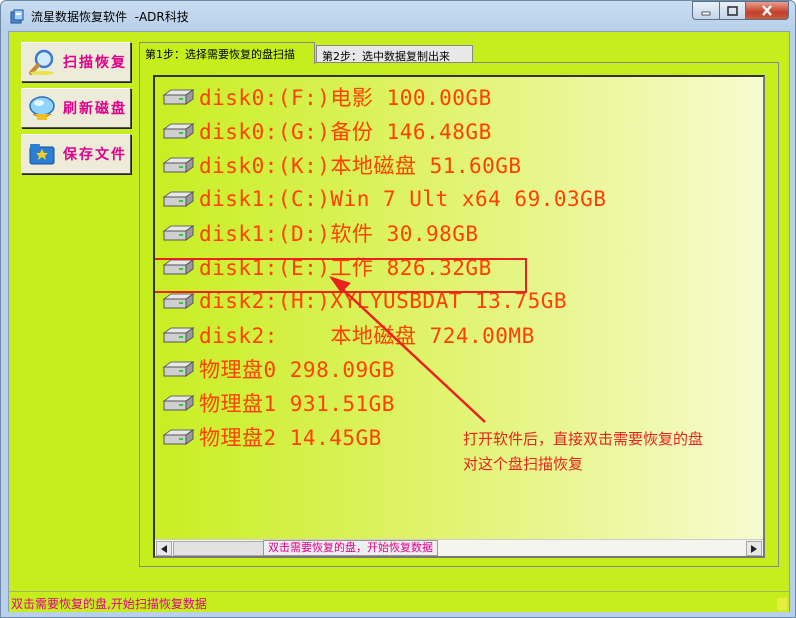 The image size is (796, 618). Describe the element at coordinates (360, 166) in the screenshot. I see `disk-label: disk0:(K:)本地磁盘 51.60GB` at that location.